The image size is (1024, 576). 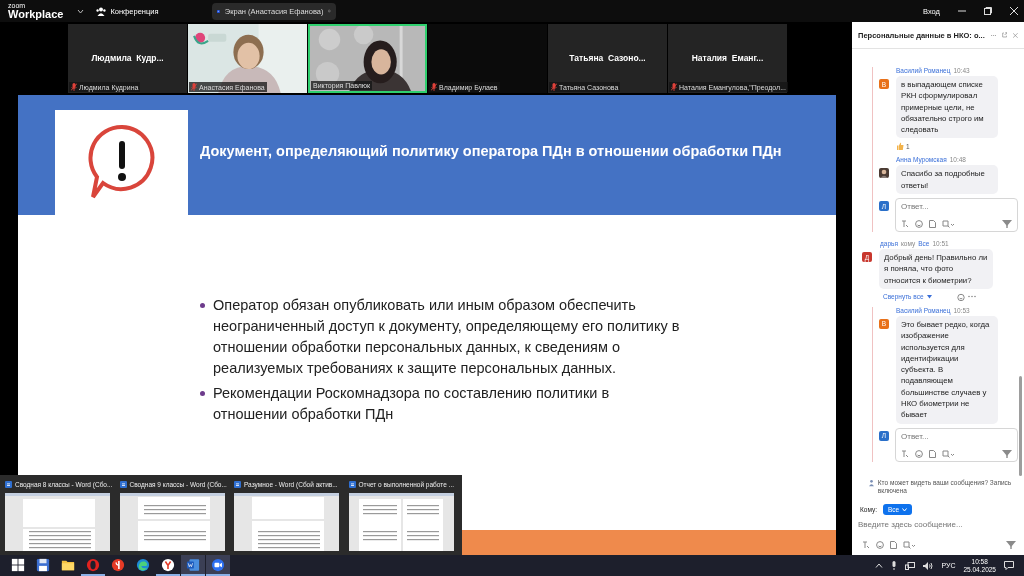 What do you see at coordinates (1005, 35) in the screenshot?
I see `pop-out-icon` at bounding box center [1005, 35].